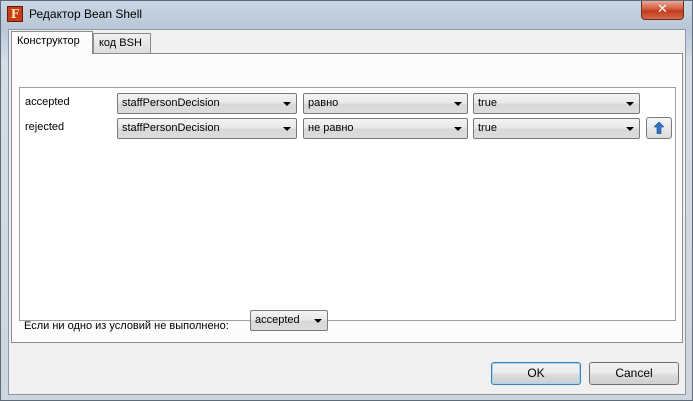 The height and width of the screenshot is (401, 693). What do you see at coordinates (536, 373) in the screenshot?
I see `ok-button: OK` at bounding box center [536, 373].